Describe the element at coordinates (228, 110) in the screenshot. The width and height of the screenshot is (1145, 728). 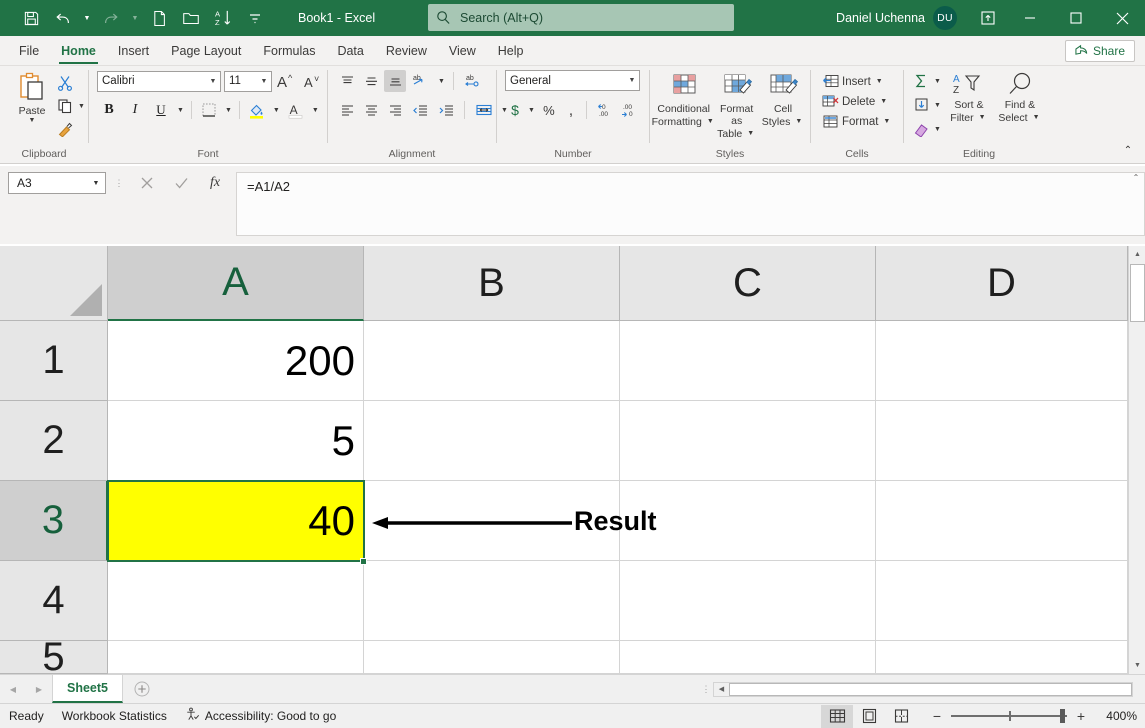
I see `borders-dropdown-icon: ▼` at that location.